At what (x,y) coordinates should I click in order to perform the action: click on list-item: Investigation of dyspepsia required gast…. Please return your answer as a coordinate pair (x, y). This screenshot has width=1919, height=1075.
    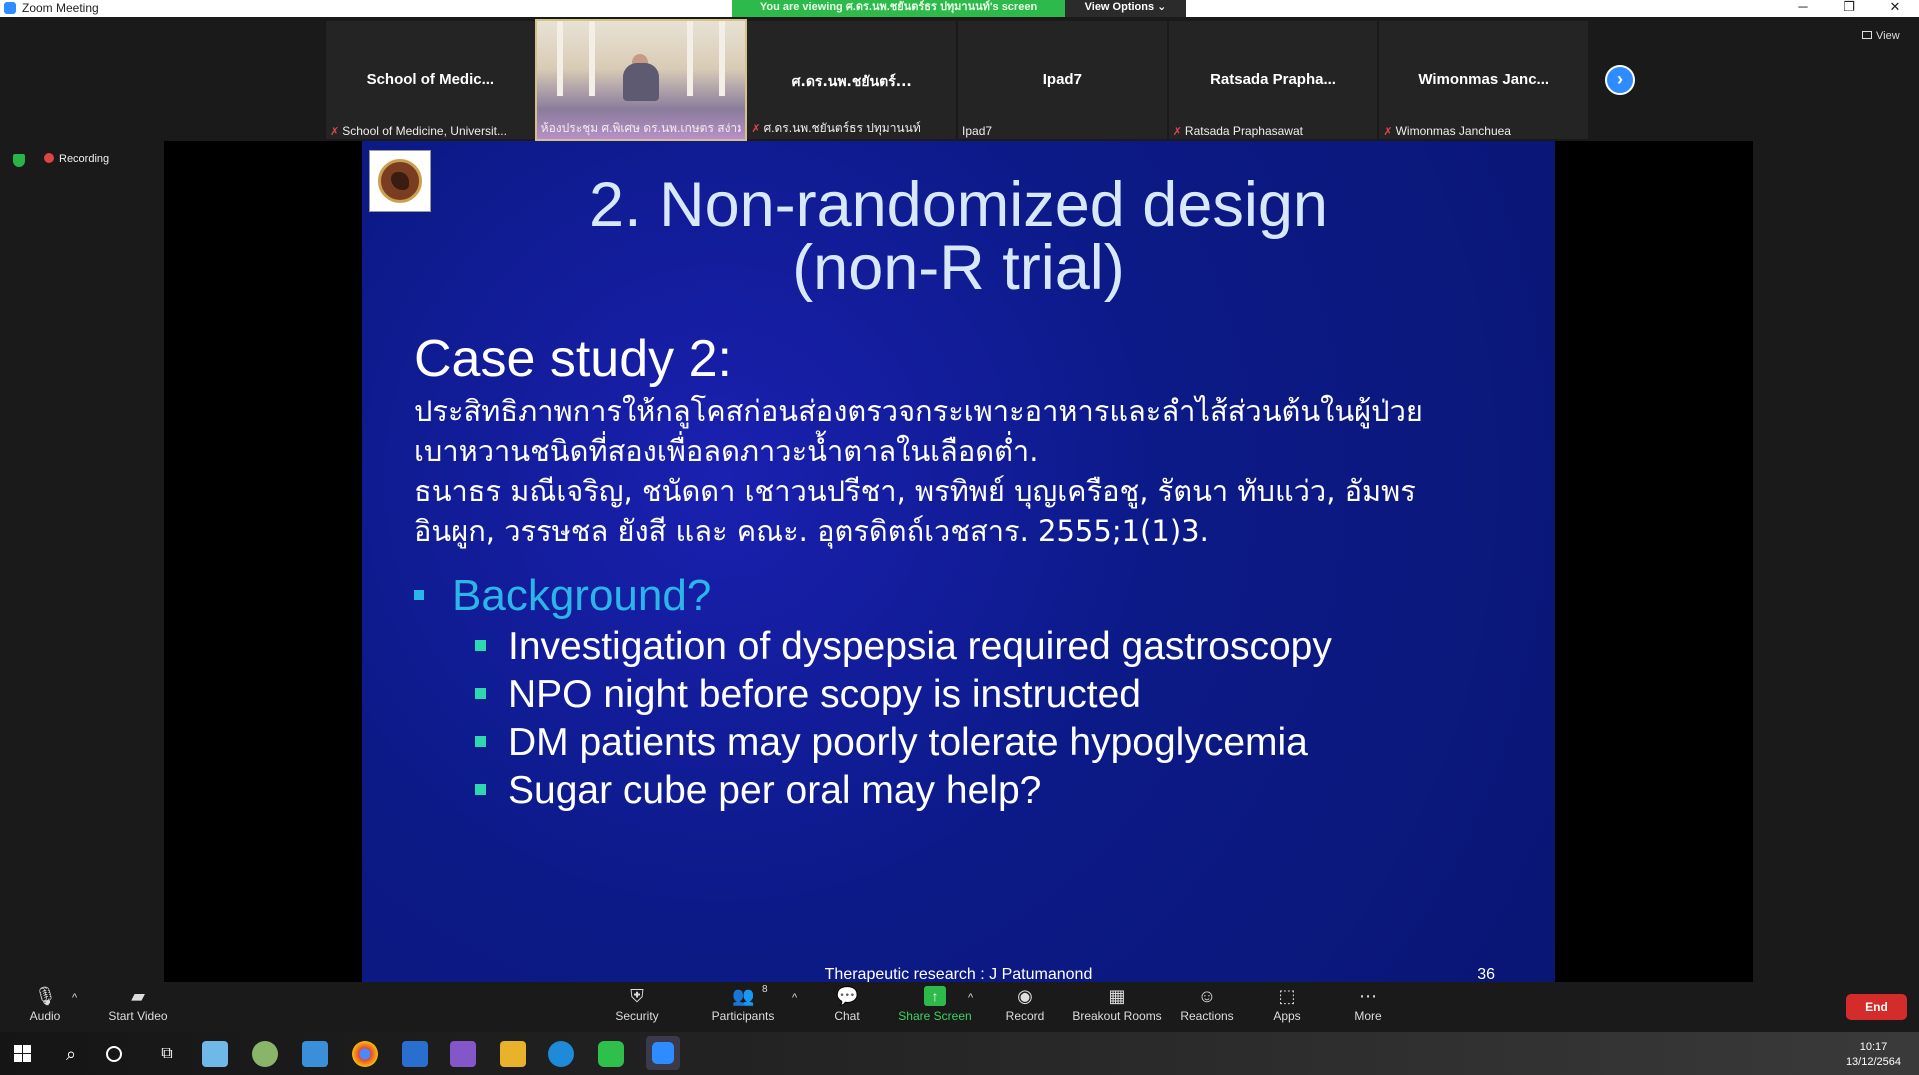
    Looking at the image, I should click on (903, 647).